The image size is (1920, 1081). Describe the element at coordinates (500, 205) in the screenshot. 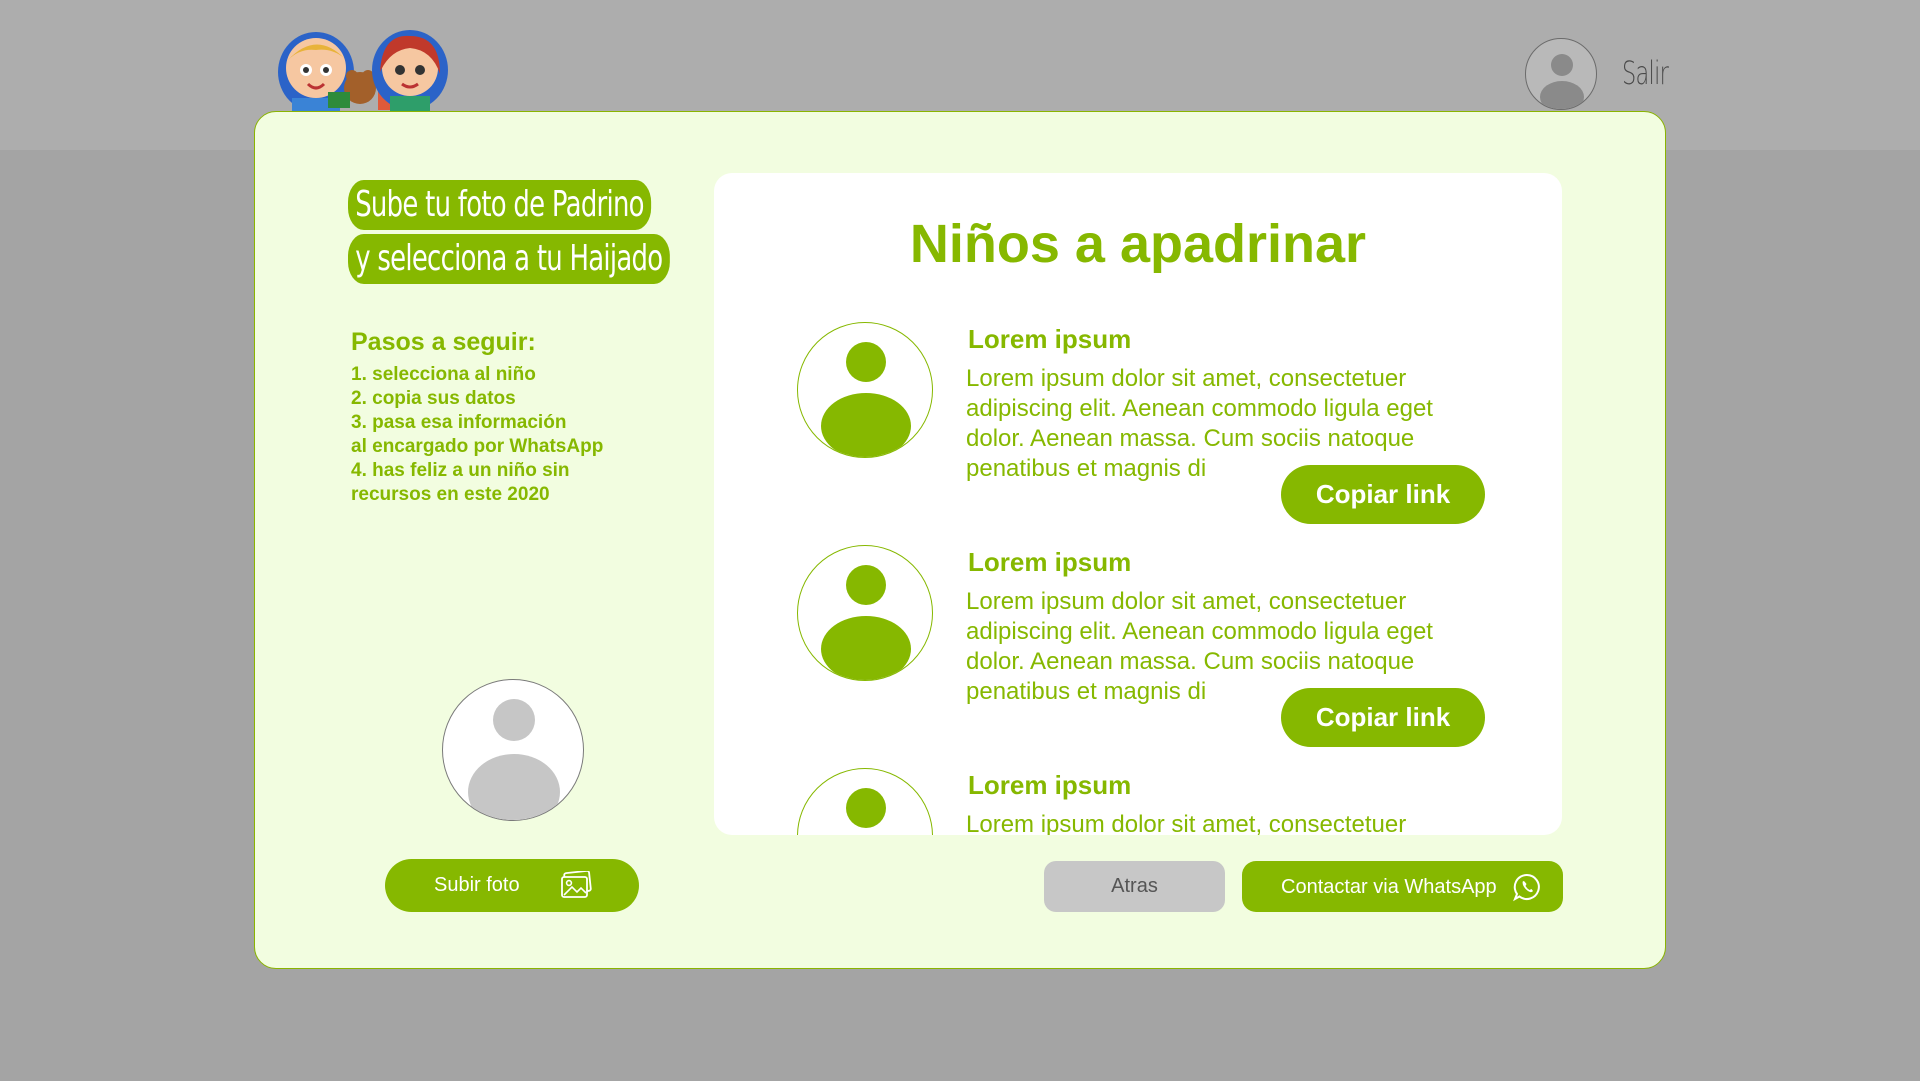

I see `heading-line-1: Sube tu foto de Padrino` at that location.